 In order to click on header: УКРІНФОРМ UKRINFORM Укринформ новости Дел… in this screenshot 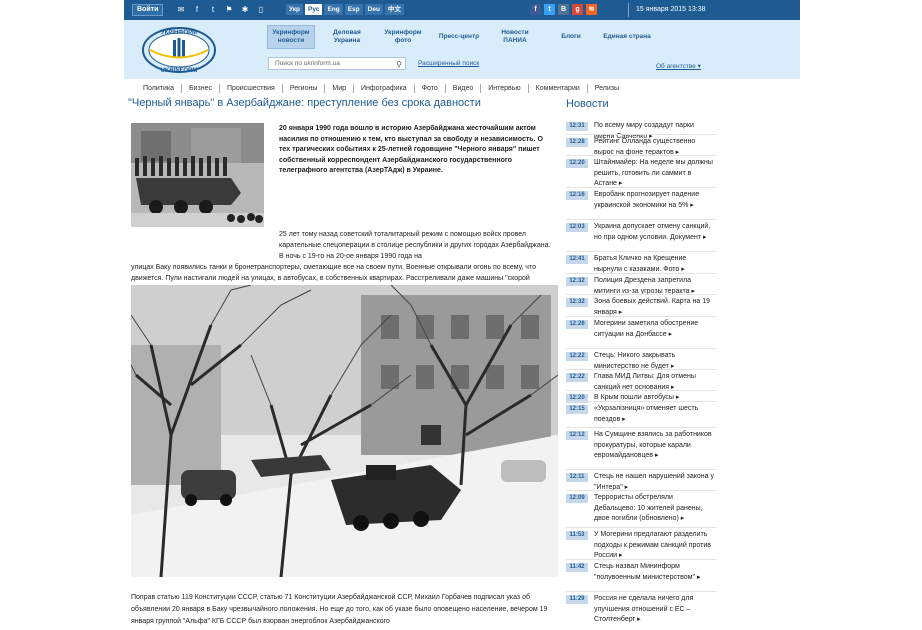, I will do `click(462, 49)`.